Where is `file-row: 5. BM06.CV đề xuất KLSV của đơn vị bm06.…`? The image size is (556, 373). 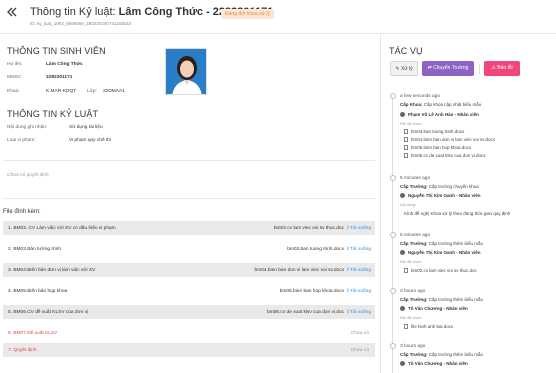 file-row: 5. BM06.CV đề xuất KLSV của đơn vị bm06.… is located at coordinates (189, 312).